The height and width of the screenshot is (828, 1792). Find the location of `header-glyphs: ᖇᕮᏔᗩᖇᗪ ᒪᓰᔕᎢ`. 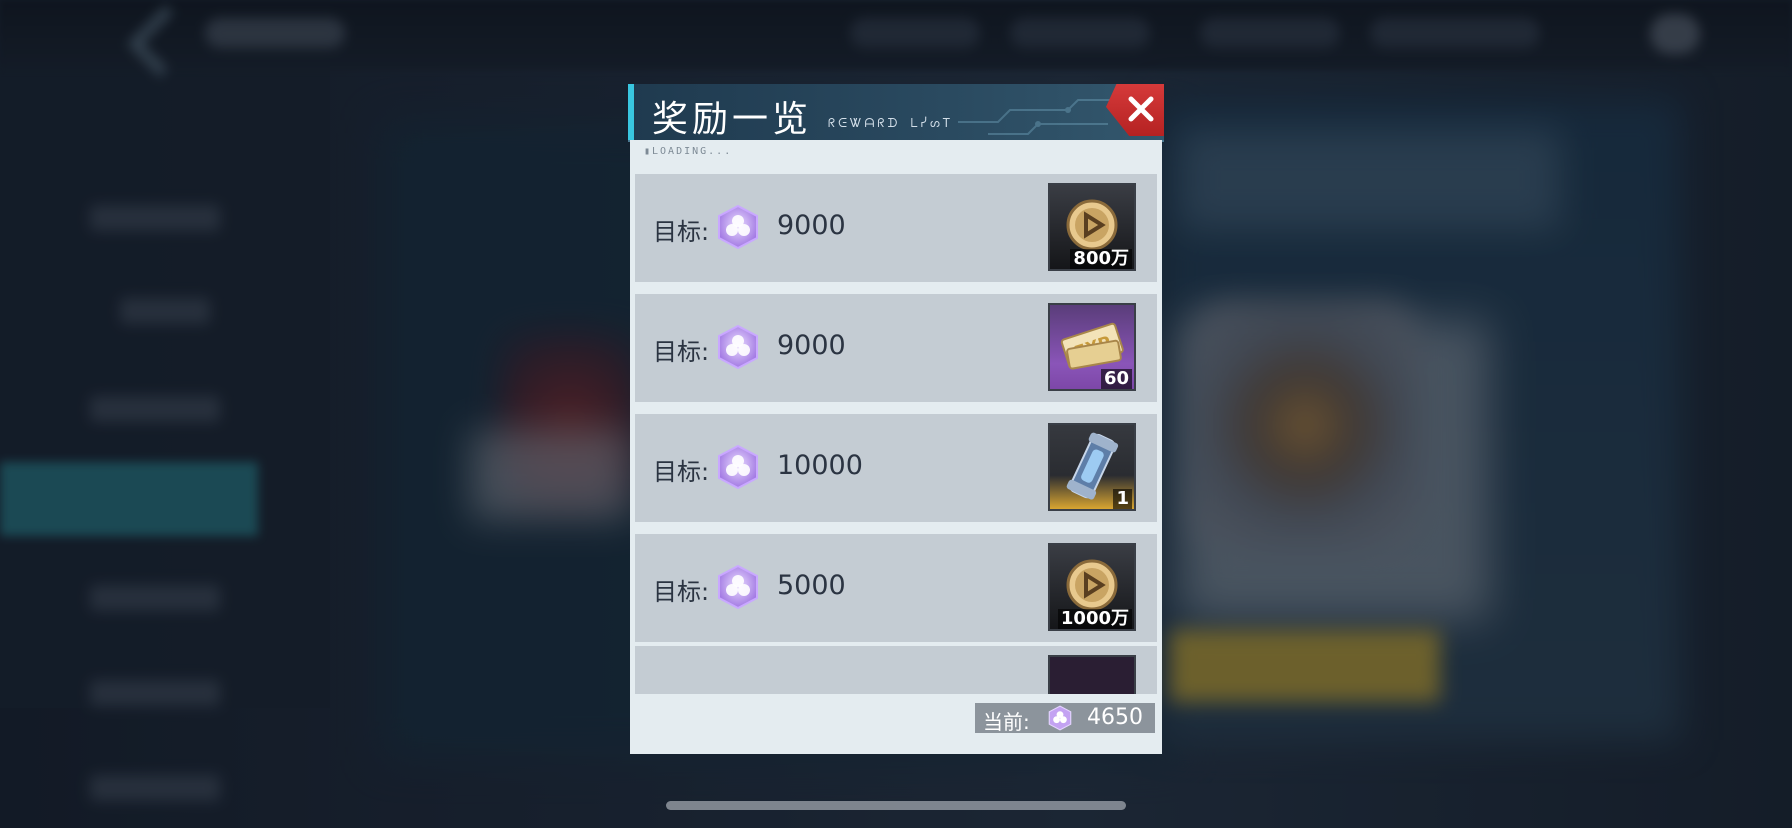

header-glyphs: ᖇᕮᏔᗩᖇᗪ ᒪᓰᔕᎢ is located at coordinates (891, 123).